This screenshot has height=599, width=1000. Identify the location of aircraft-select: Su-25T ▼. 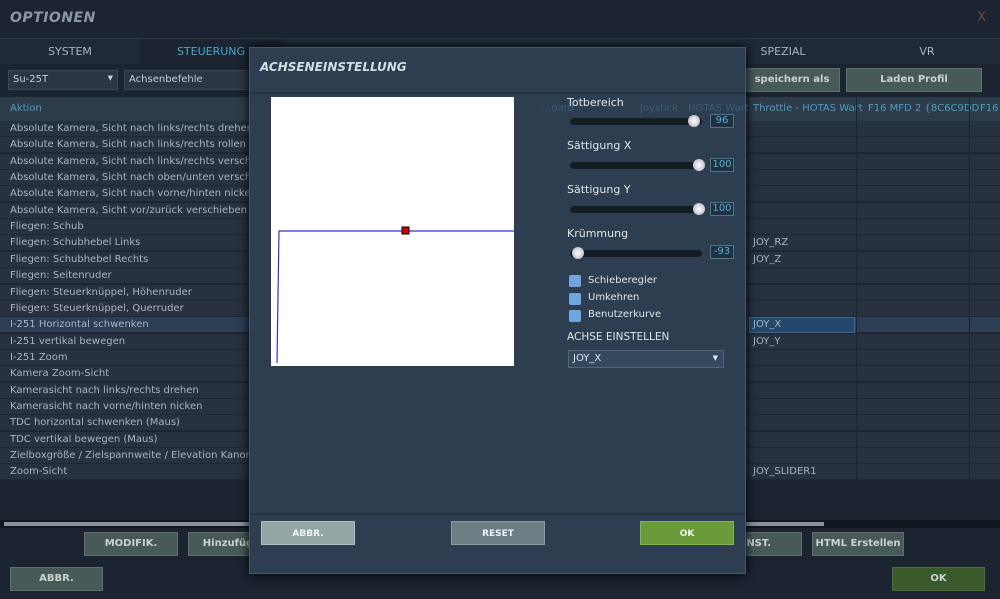
(63, 80).